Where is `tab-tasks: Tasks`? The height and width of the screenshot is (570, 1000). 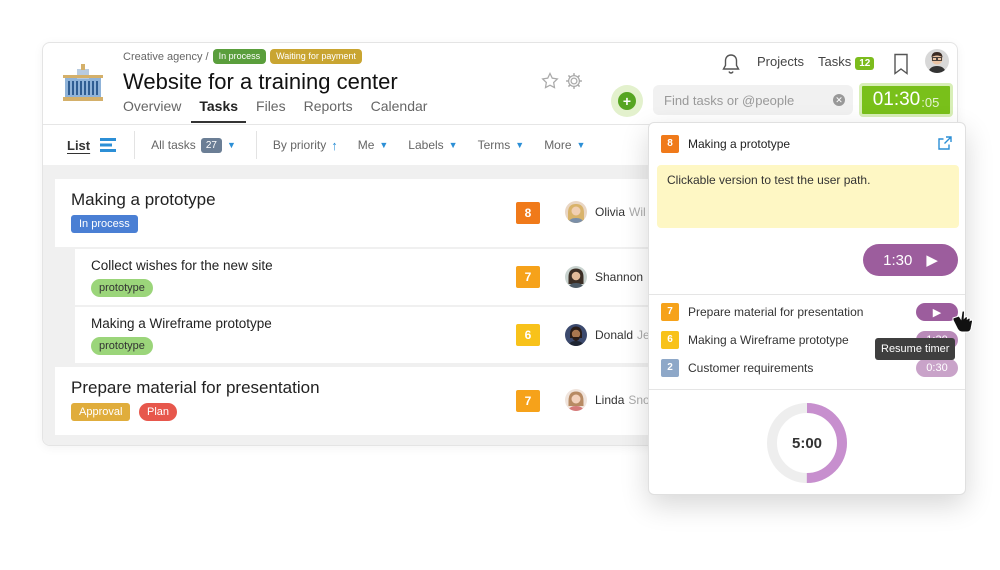
tab-tasks: Tasks is located at coordinates (218, 110).